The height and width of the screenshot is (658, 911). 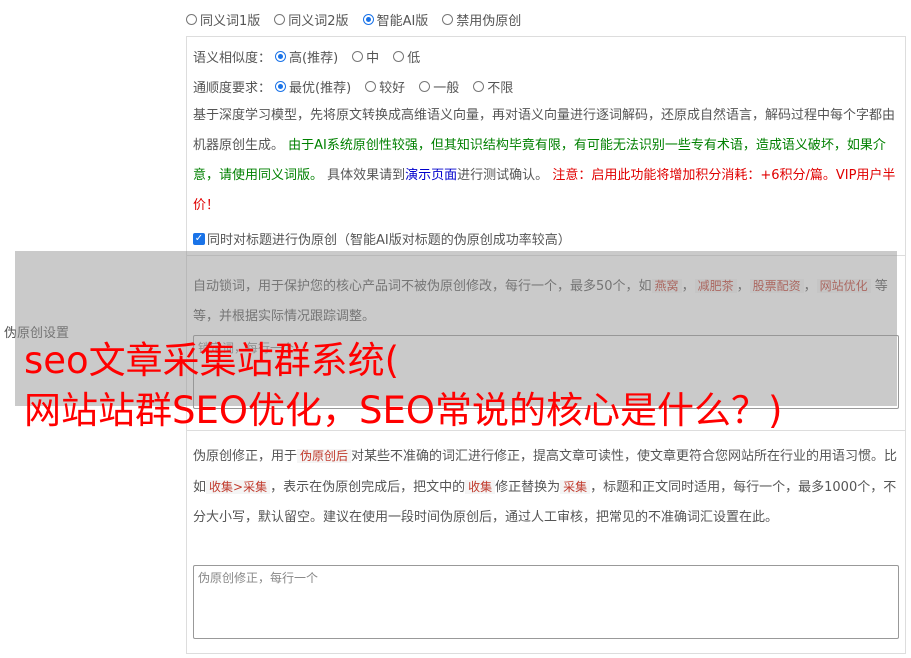 I want to click on radio-label: 不限, so click(x=500, y=88).